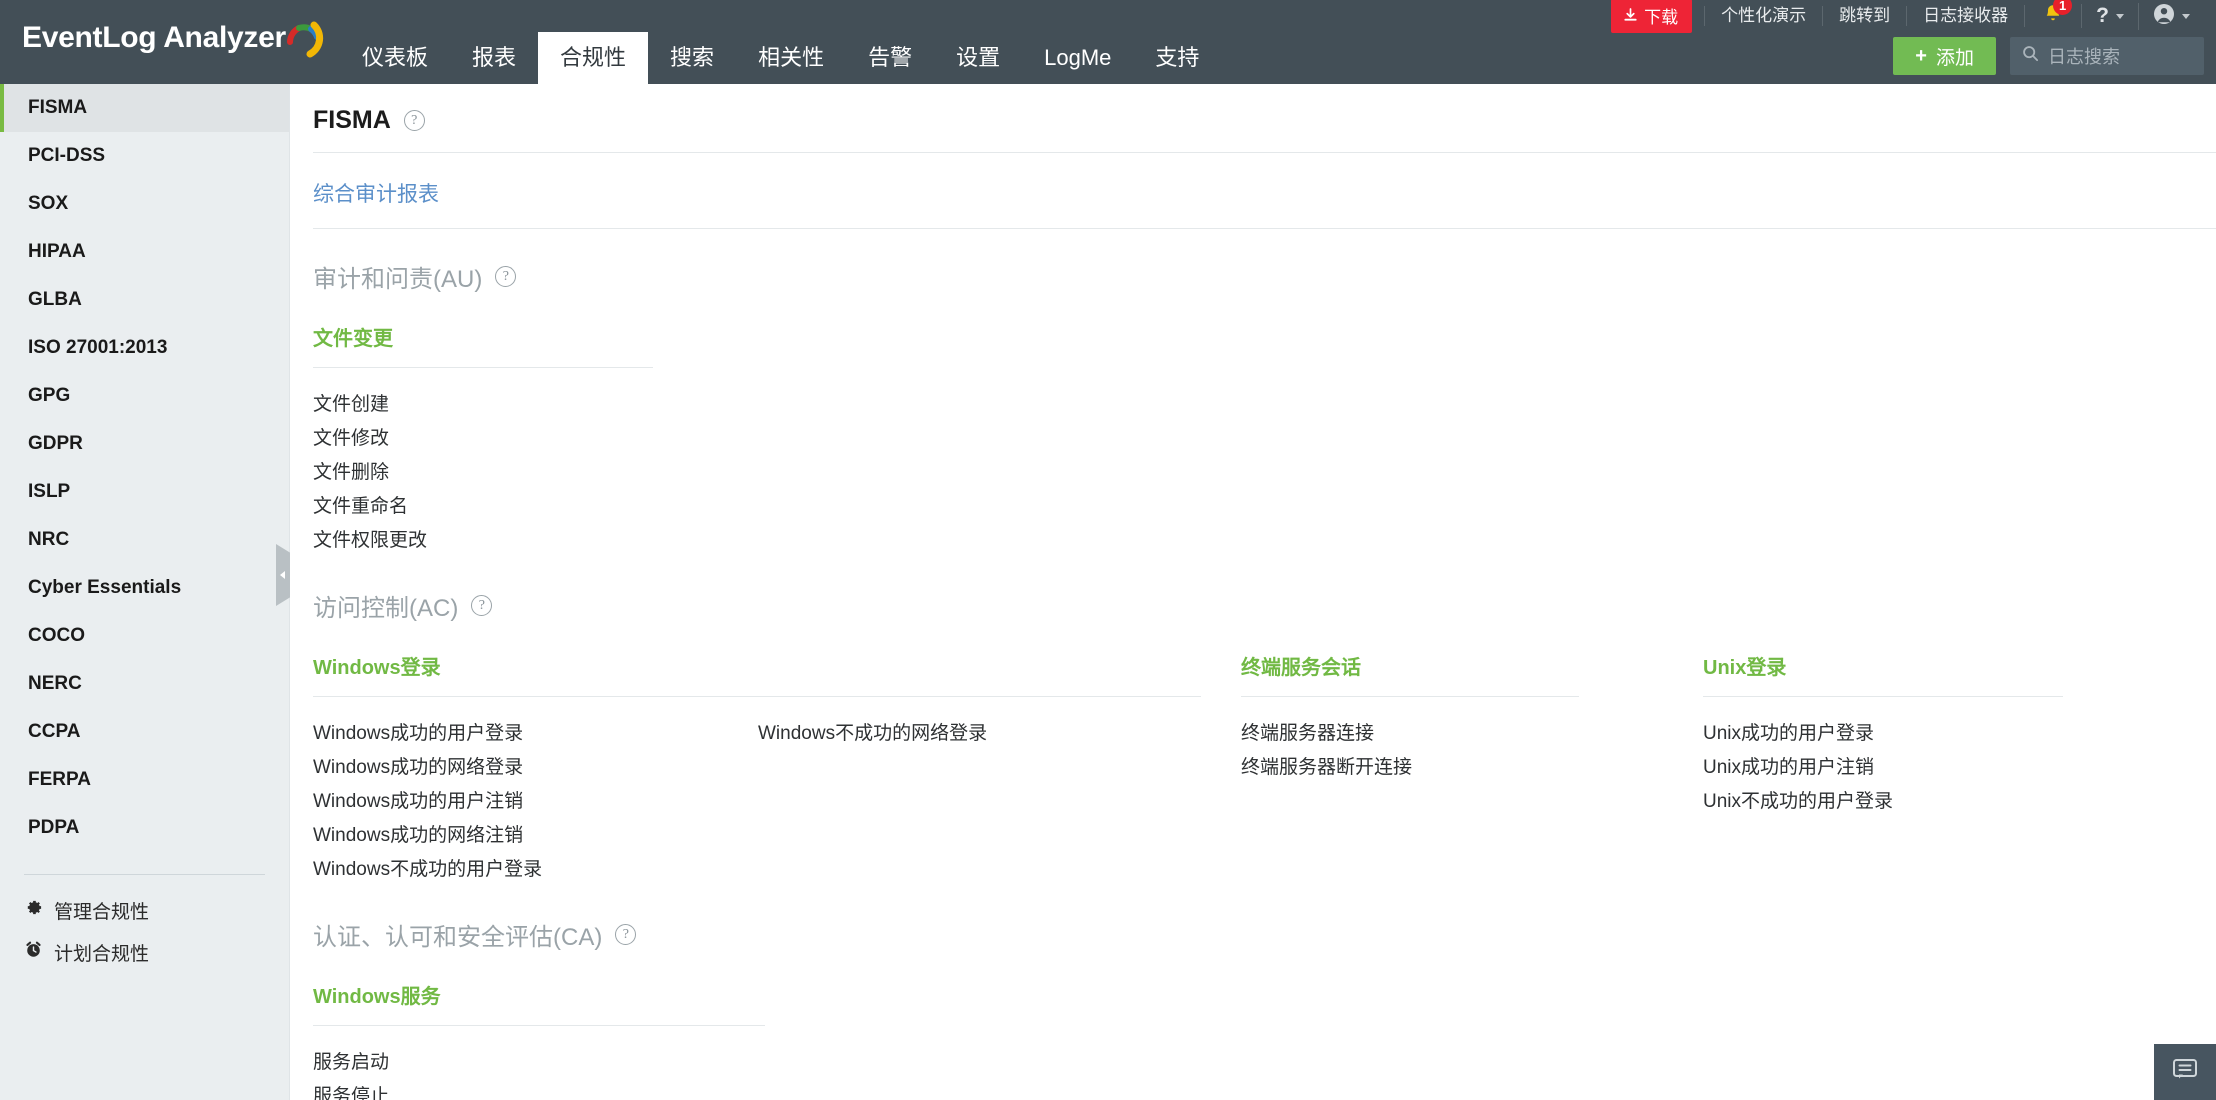 The height and width of the screenshot is (1100, 2216). I want to click on report-link: Windows不成功的网络登录, so click(872, 734).